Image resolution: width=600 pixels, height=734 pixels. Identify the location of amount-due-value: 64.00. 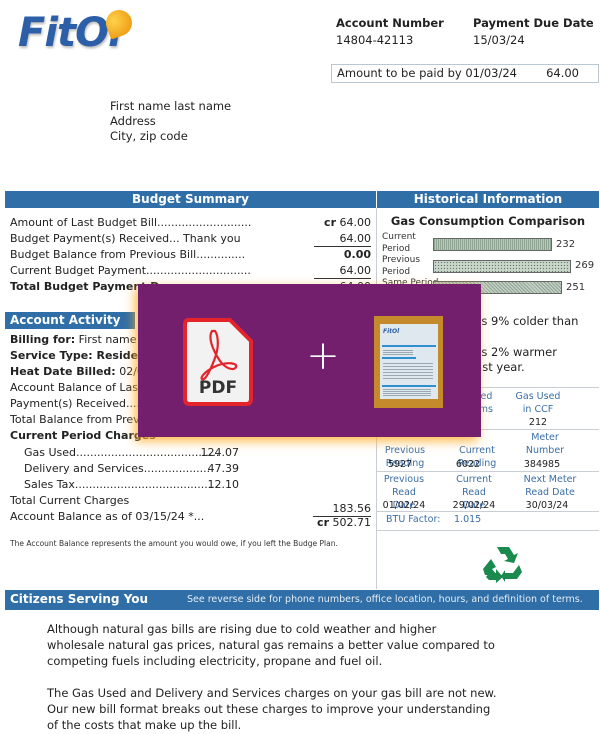
(562, 73).